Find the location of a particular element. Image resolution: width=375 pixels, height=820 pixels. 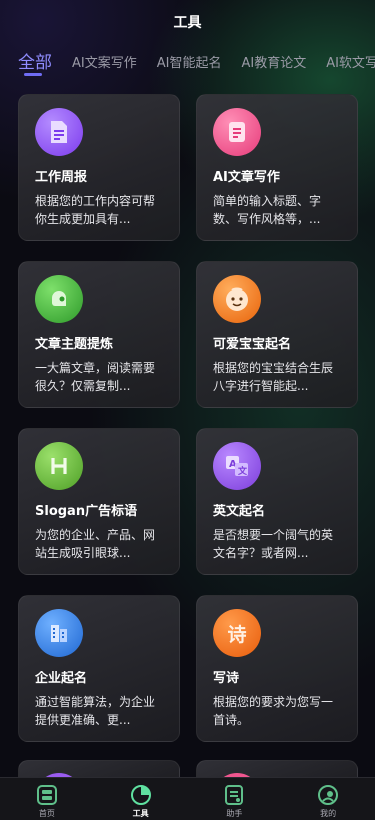

page-title: 工具 is located at coordinates (187, 23).